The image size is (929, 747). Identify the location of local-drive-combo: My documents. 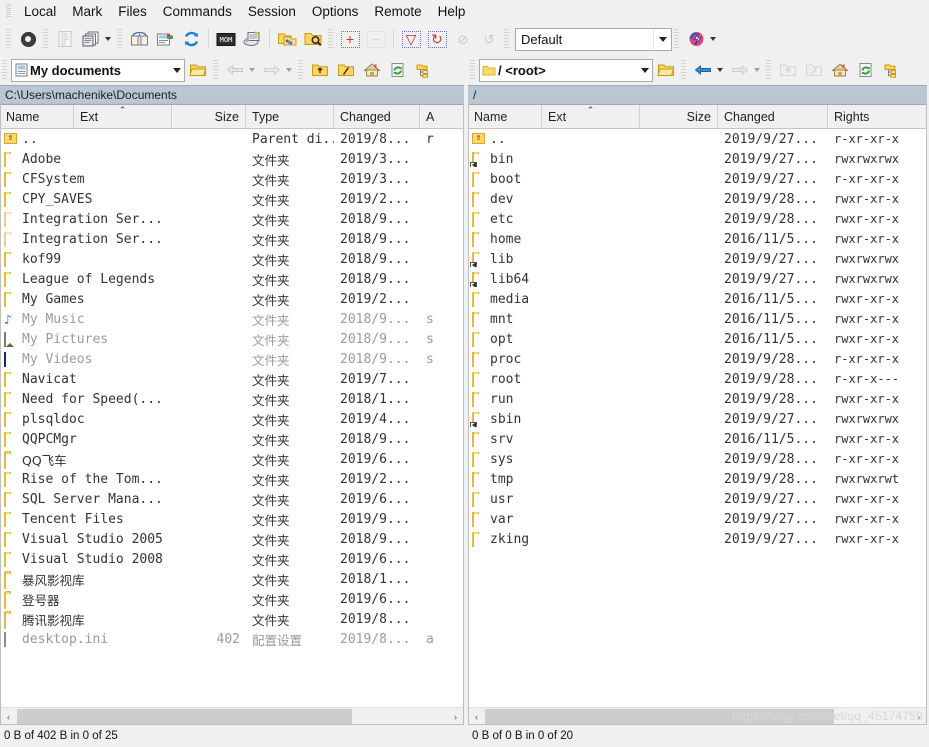
(98, 70).